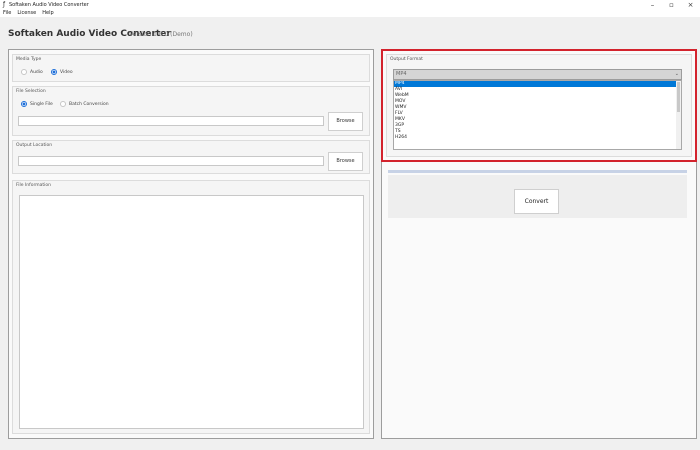  I want to click on menu-license: License, so click(26, 13).